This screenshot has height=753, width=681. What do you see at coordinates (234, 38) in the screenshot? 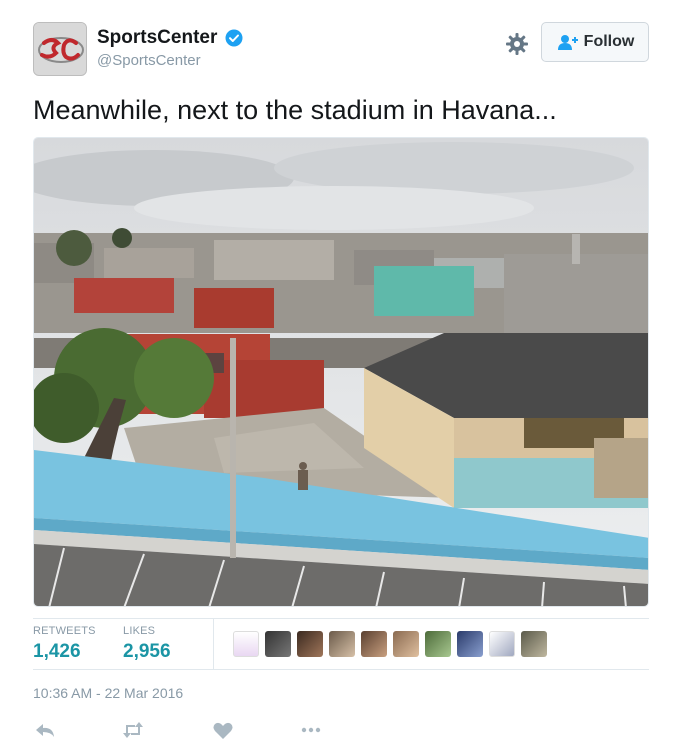
I see `verified-badge-icon` at bounding box center [234, 38].